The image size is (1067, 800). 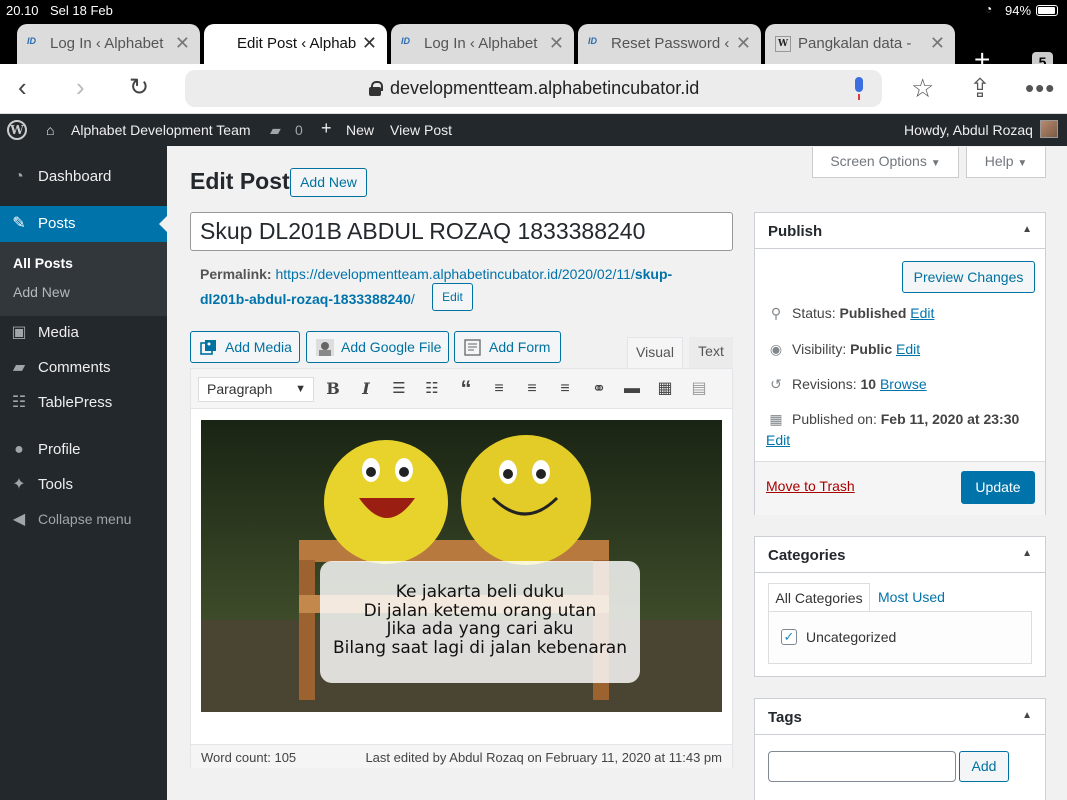 I want to click on format-select: Paragraph ▼, so click(x=256, y=389).